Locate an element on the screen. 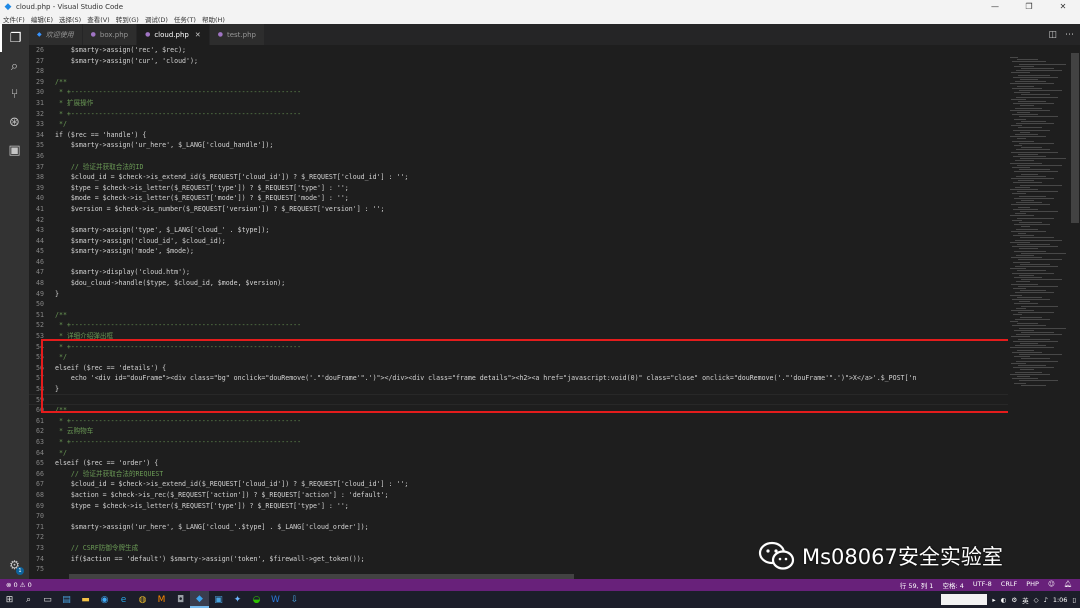  problems-indicator: ⊗ 0 ⚠ 0 is located at coordinates (450, 585).